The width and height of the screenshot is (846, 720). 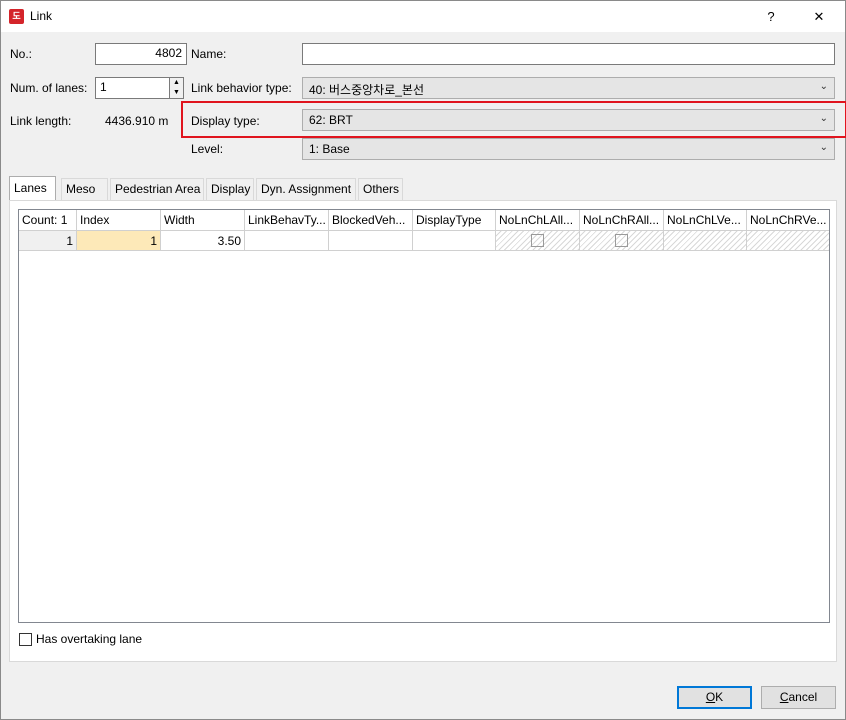 I want to click on level-value: 1: Base, so click(x=329, y=149).